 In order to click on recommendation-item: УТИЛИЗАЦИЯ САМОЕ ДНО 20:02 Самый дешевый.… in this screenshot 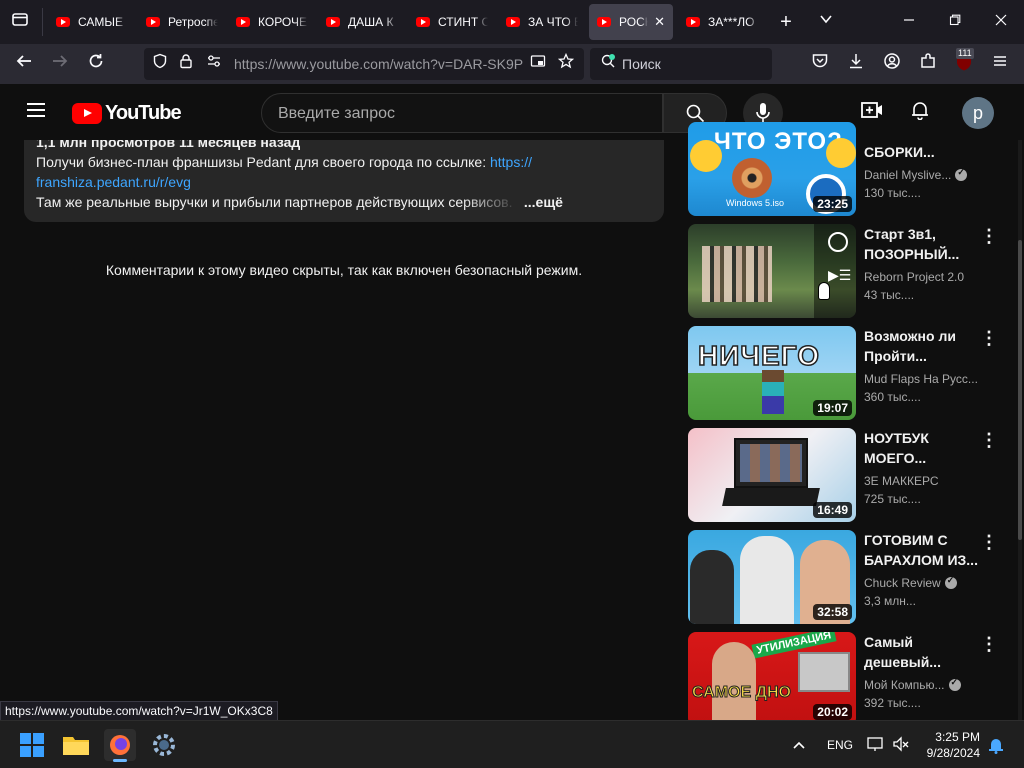, I will do `click(848, 676)`.